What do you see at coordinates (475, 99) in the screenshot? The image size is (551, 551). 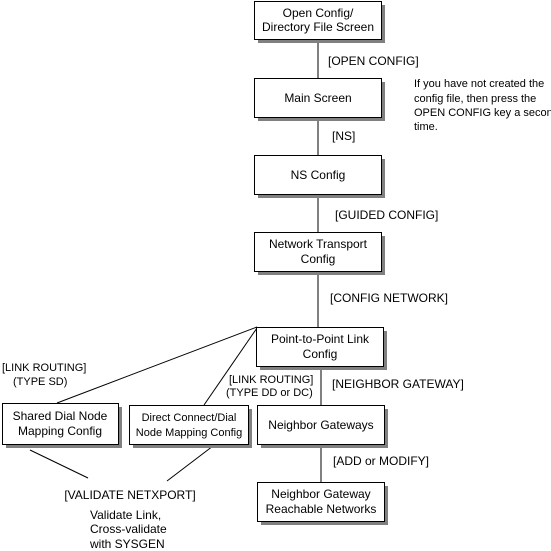 I see `note-line: config file, then press the` at bounding box center [475, 99].